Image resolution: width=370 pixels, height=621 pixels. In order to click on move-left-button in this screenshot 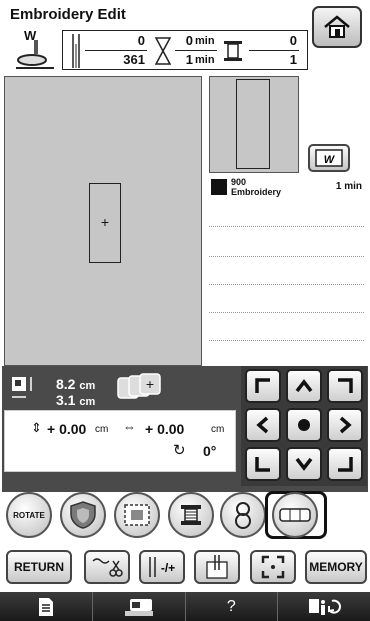, I will do `click(263, 425)`.